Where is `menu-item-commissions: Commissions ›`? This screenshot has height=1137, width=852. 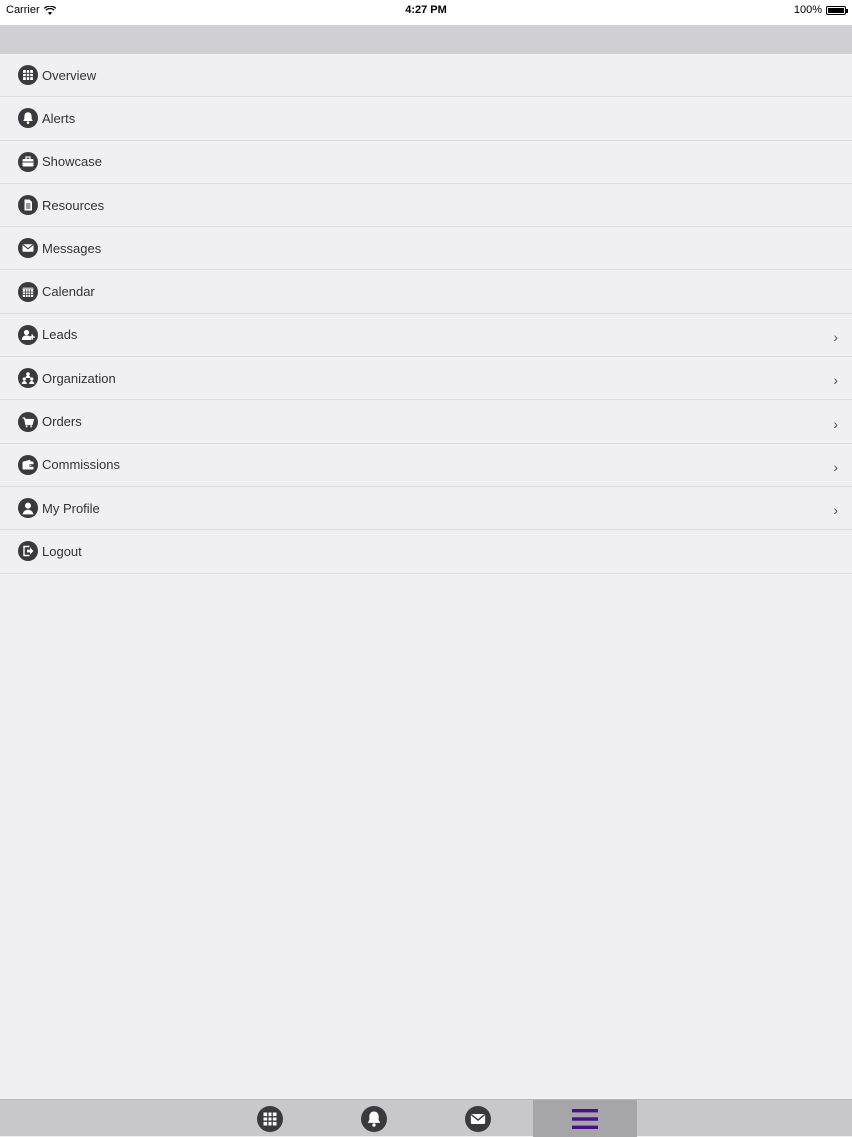
menu-item-commissions: Commissions › is located at coordinates (426, 465).